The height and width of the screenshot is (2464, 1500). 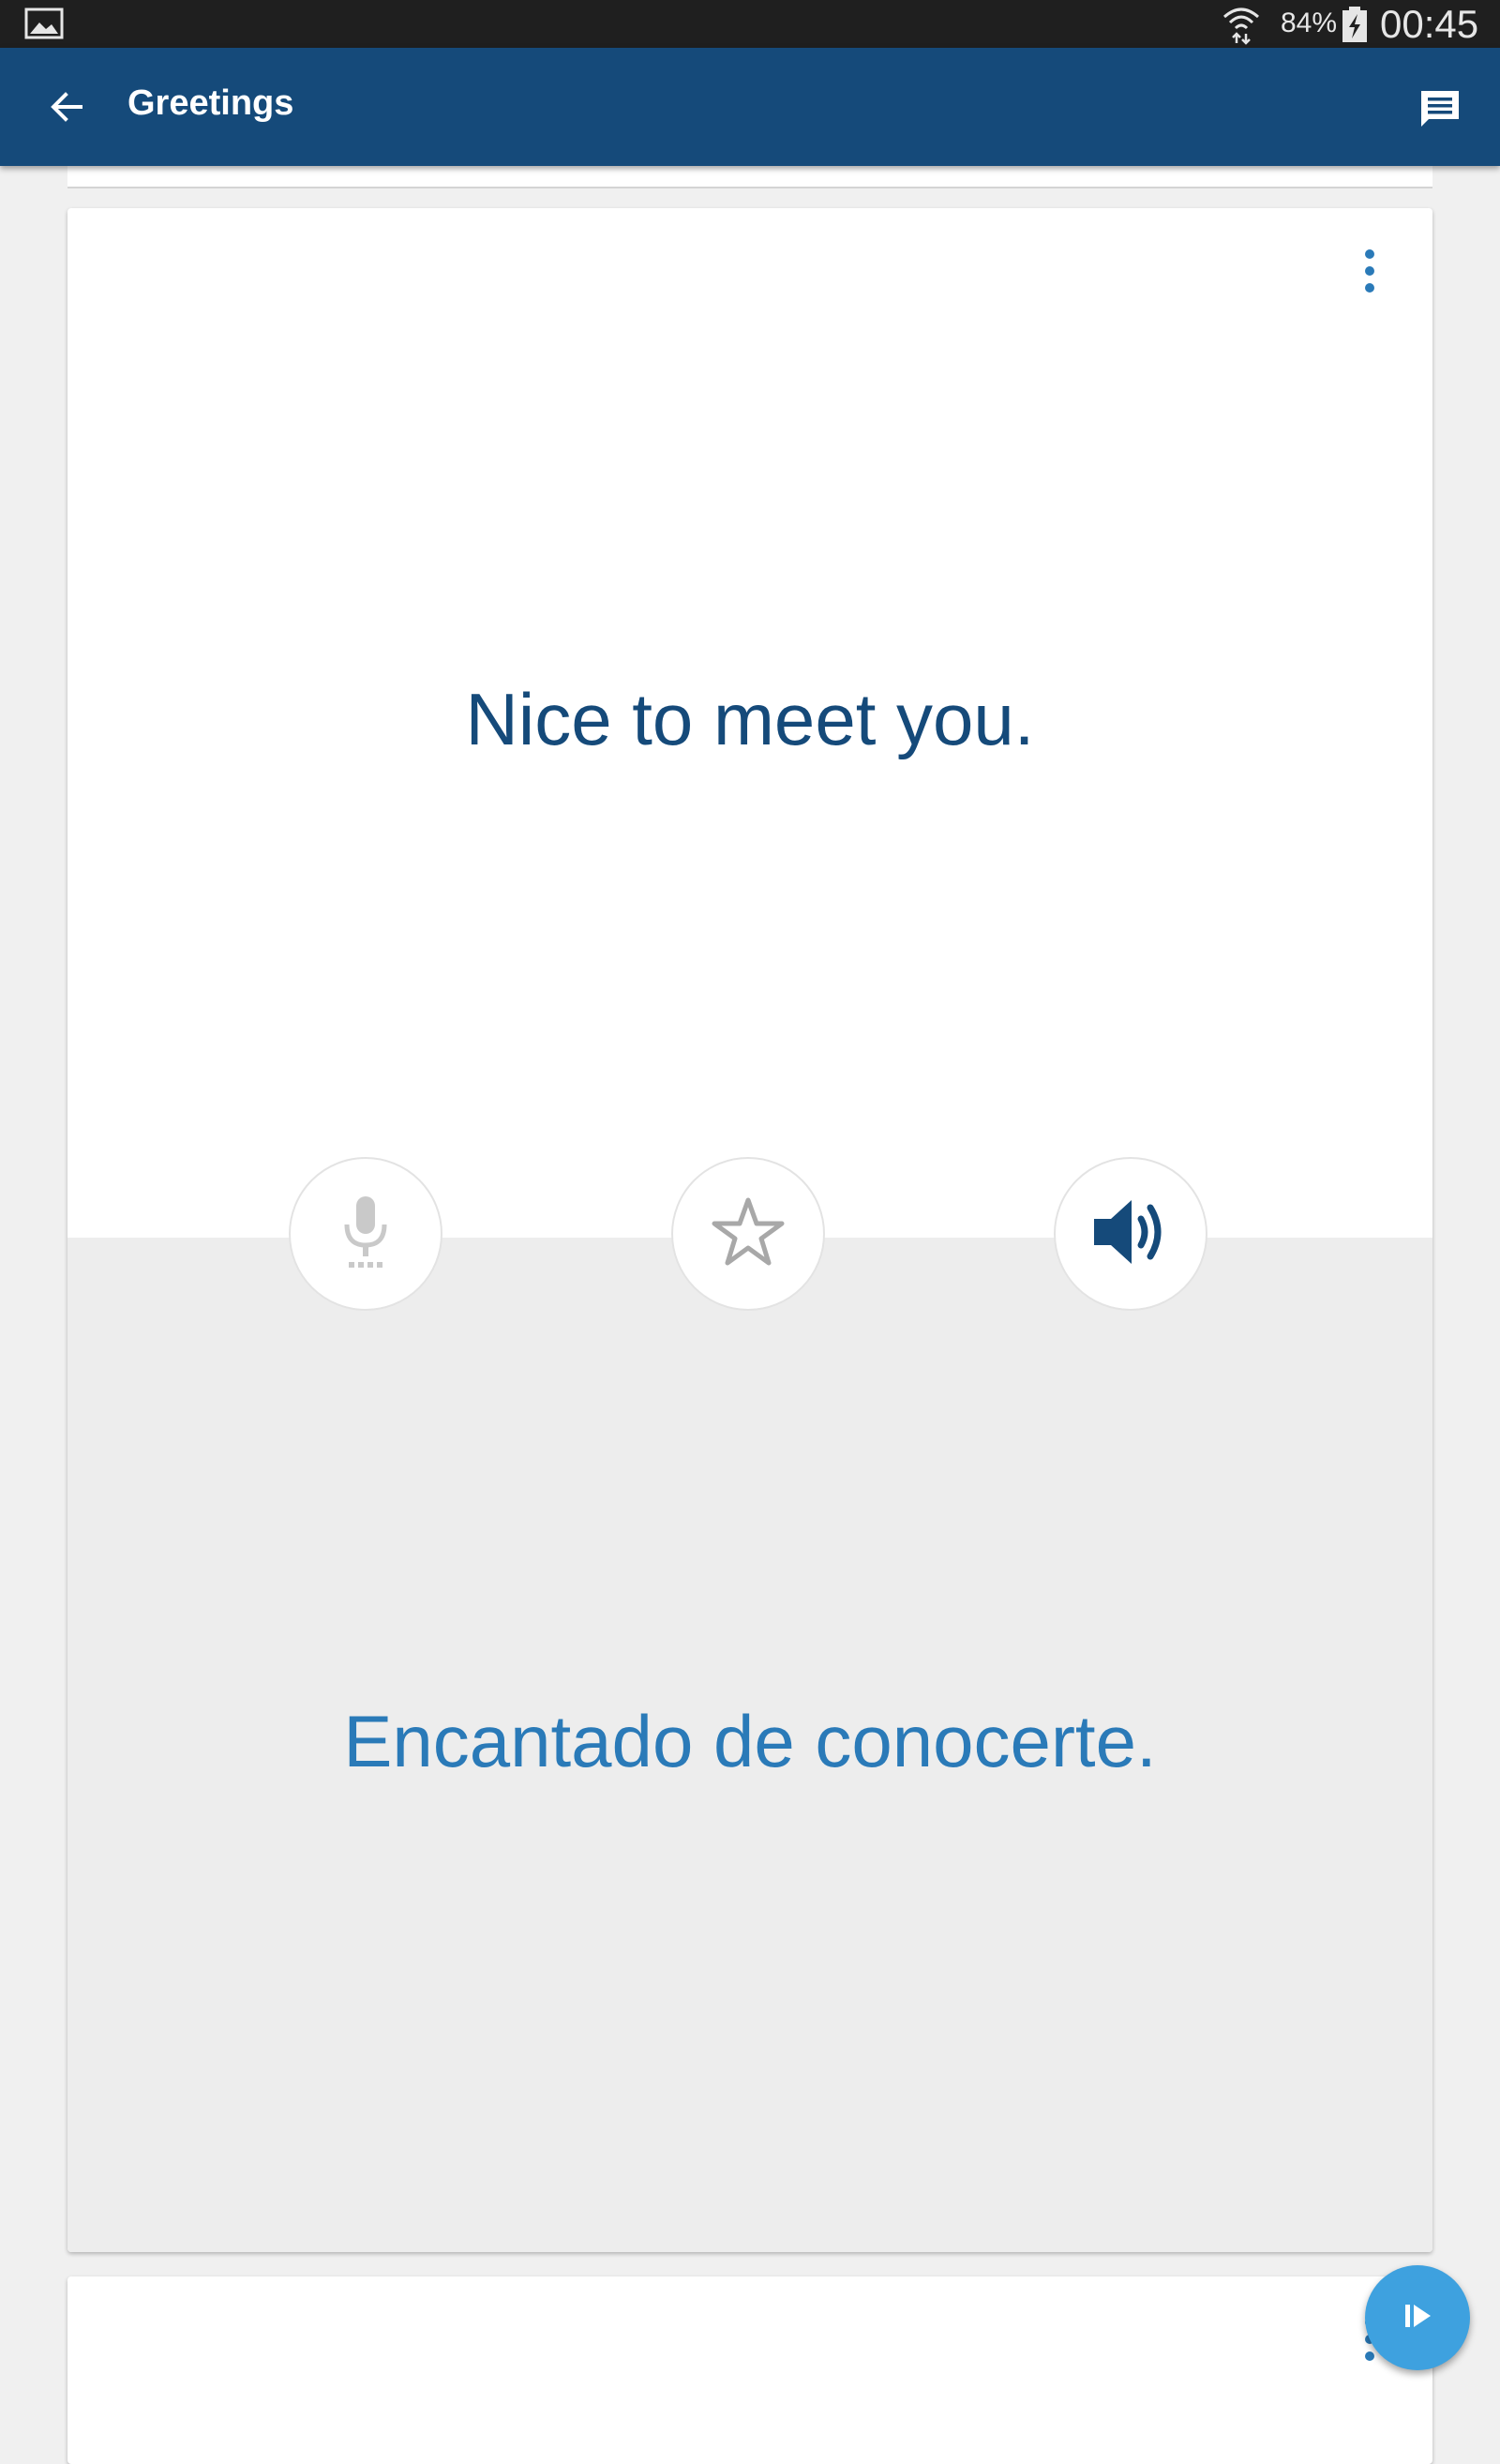 I want to click on status-clock: 00:45, so click(x=1429, y=24).